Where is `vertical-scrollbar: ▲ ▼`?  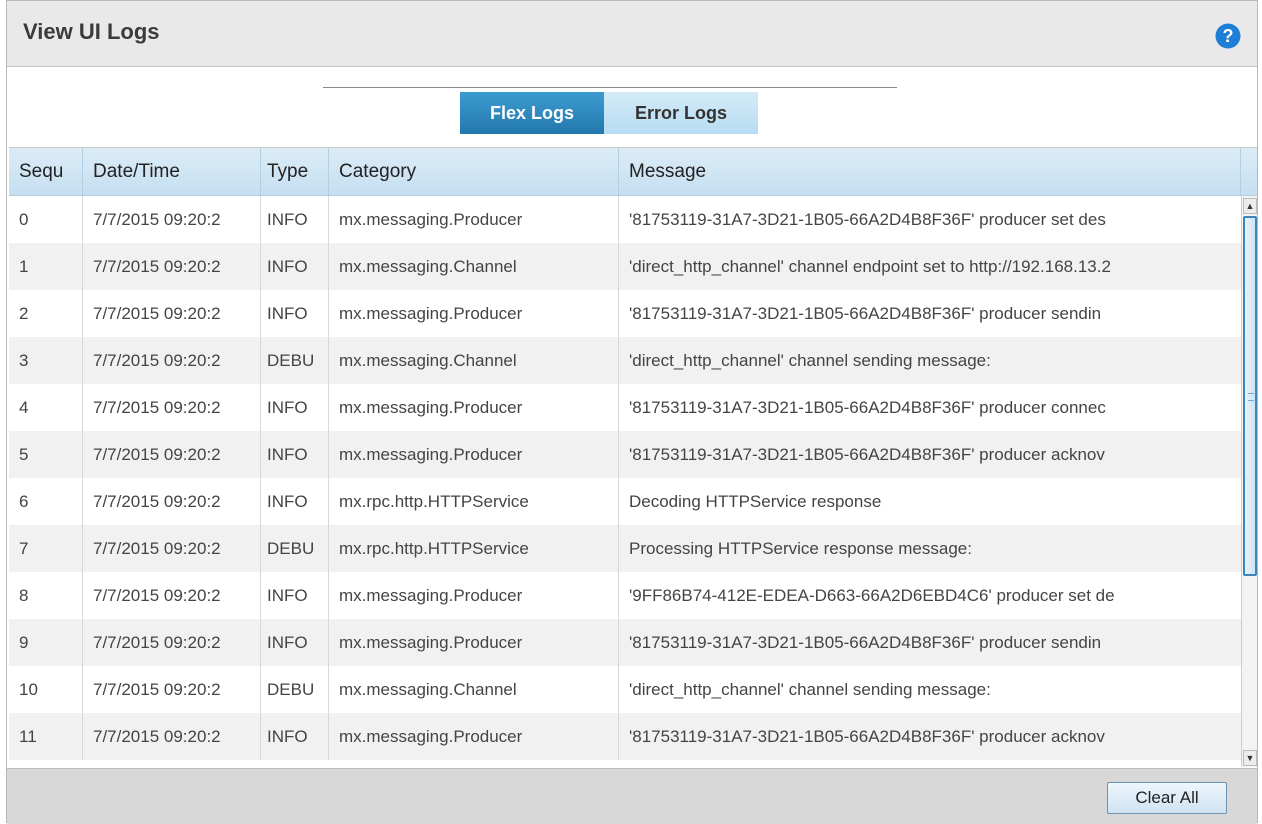 vertical-scrollbar: ▲ ▼ is located at coordinates (1249, 481).